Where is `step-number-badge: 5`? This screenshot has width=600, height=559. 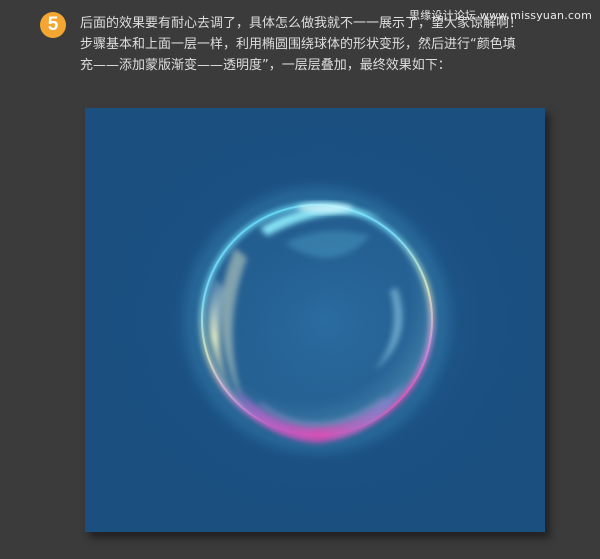
step-number-badge: 5 is located at coordinates (53, 25).